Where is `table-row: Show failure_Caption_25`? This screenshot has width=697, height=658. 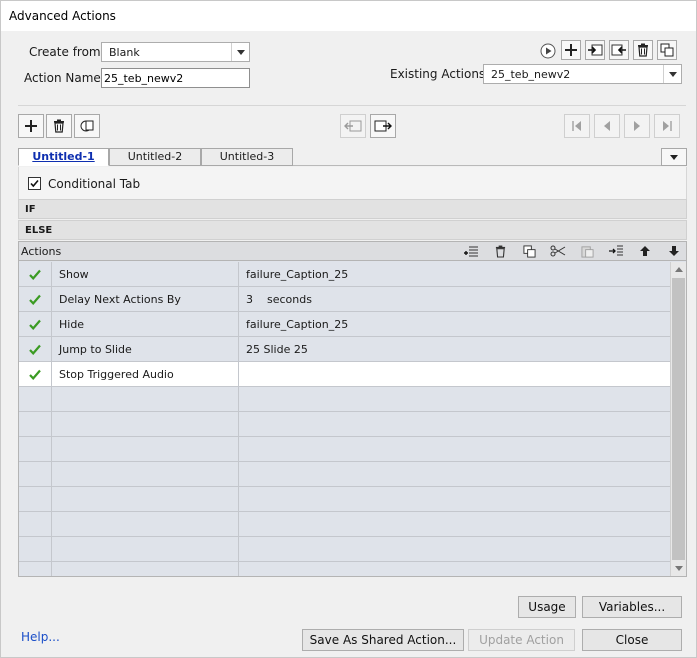
table-row: Show failure_Caption_25 is located at coordinates (344, 274).